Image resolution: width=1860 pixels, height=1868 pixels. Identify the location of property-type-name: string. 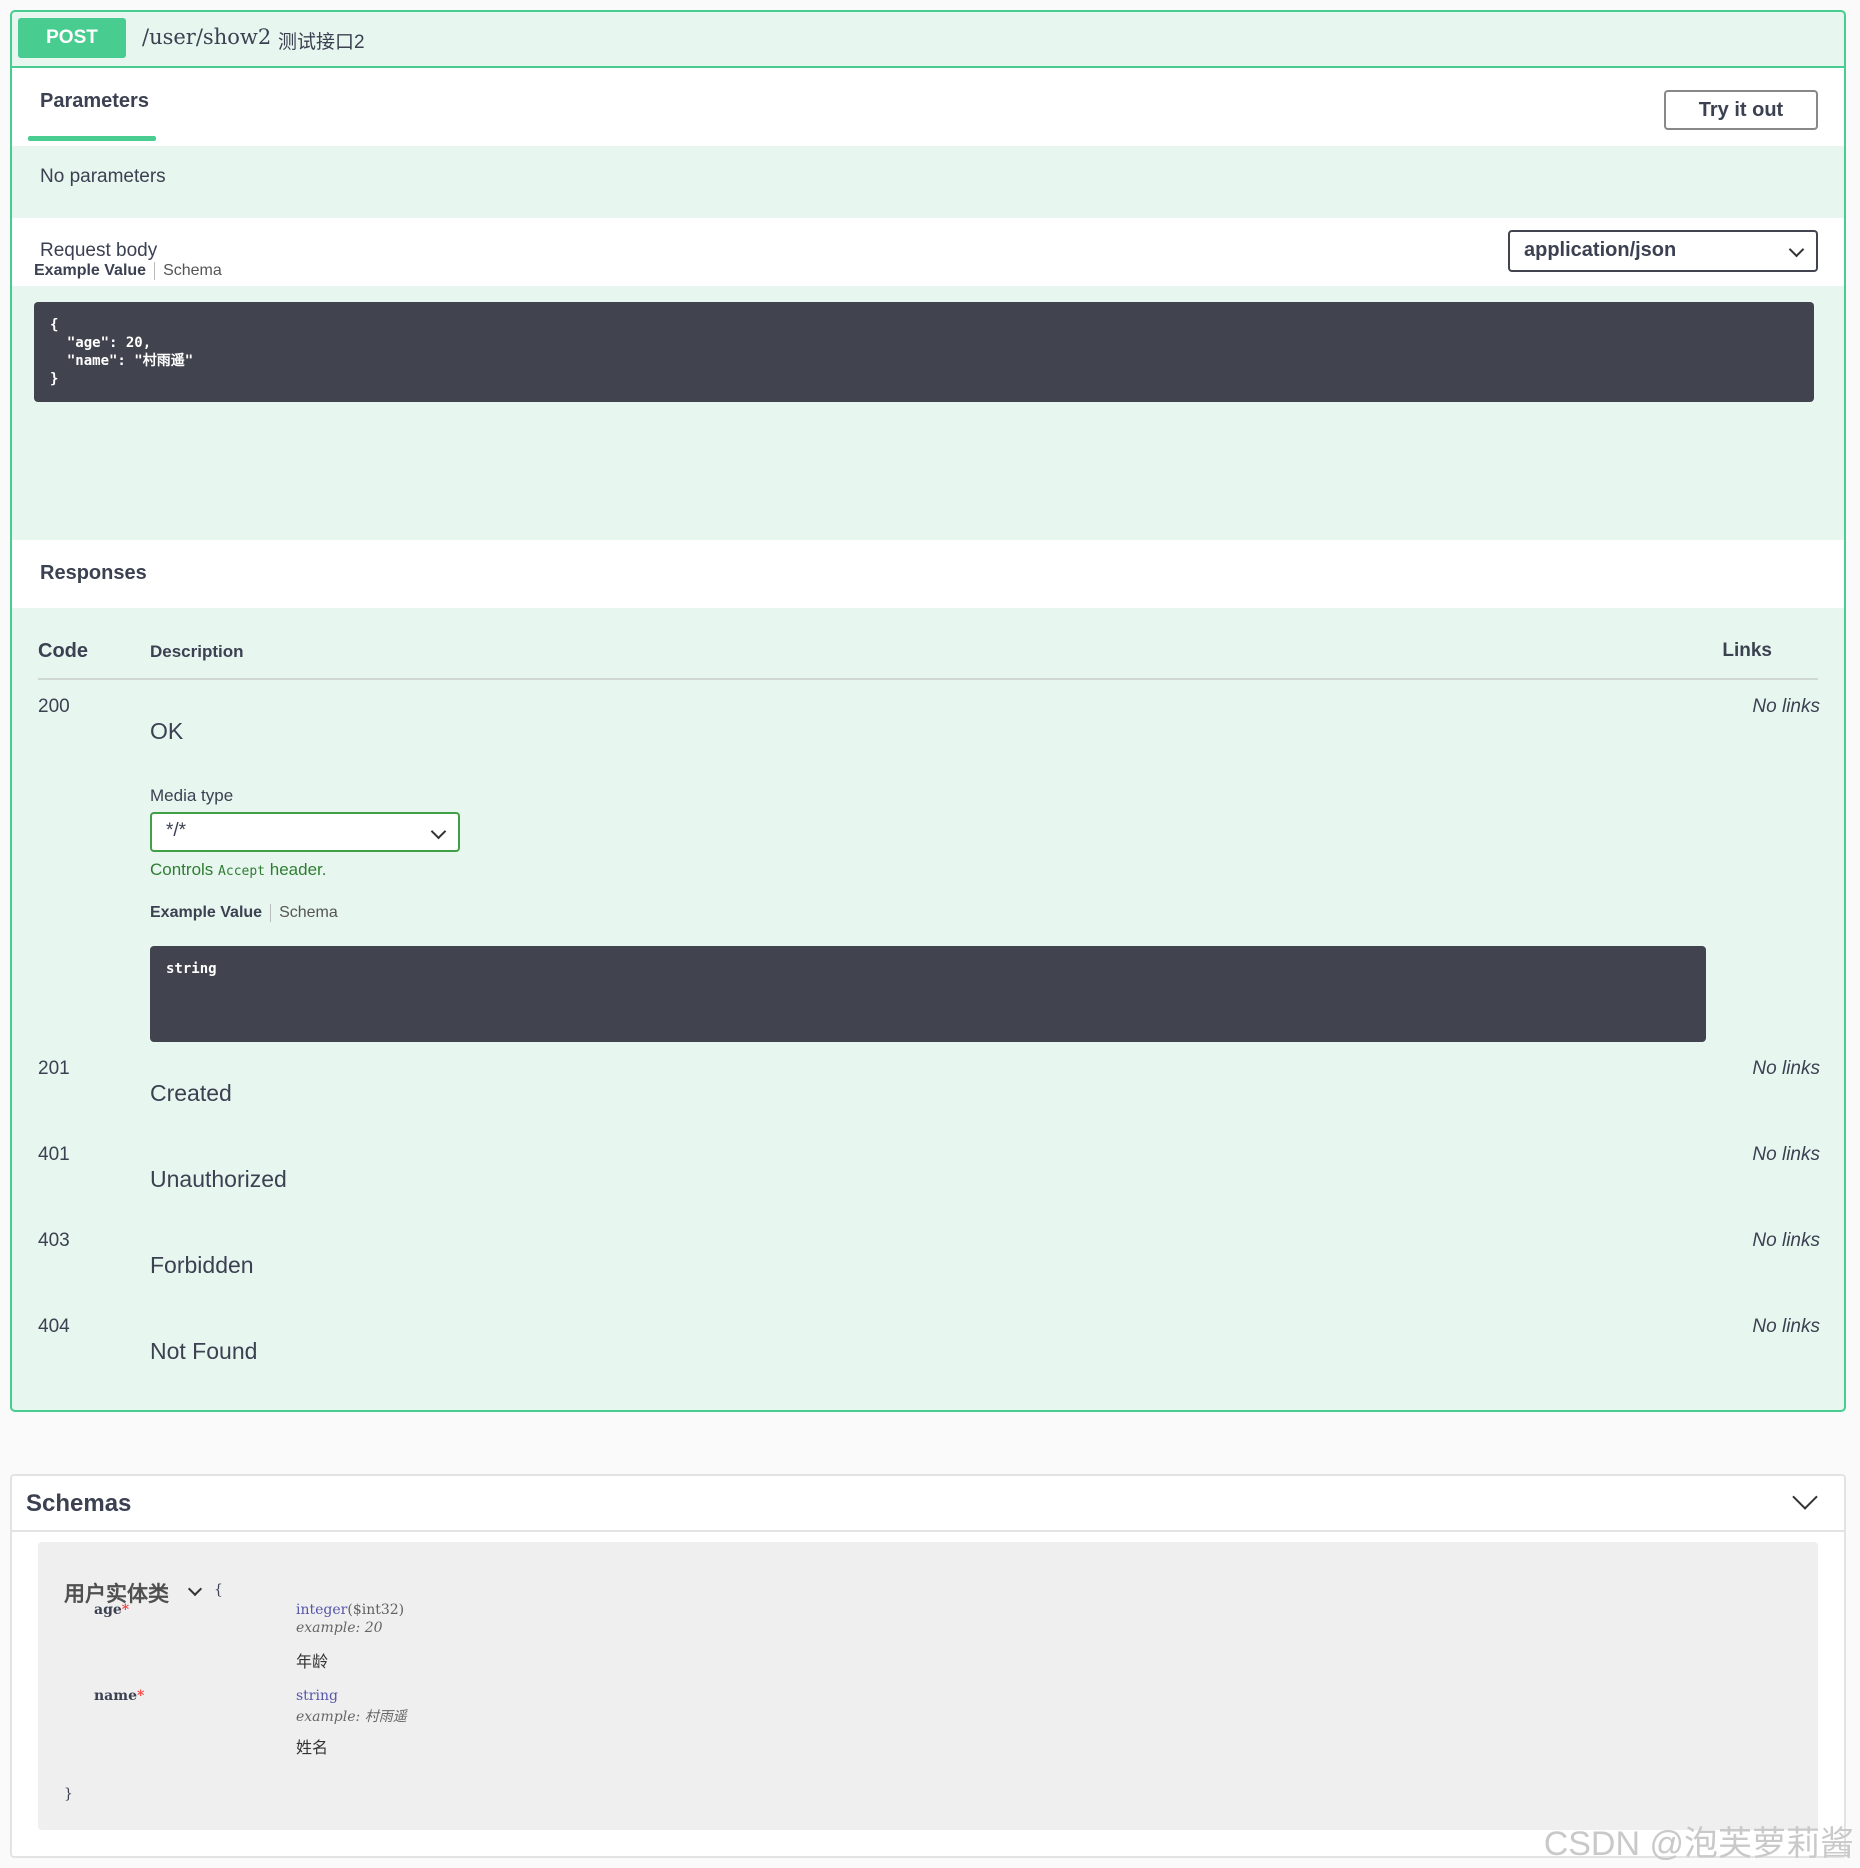
(317, 1696).